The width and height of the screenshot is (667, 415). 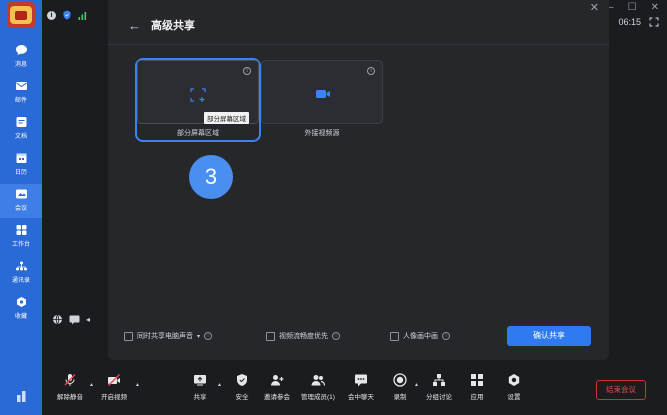 What do you see at coordinates (400, 380) in the screenshot?
I see `record-icon` at bounding box center [400, 380].